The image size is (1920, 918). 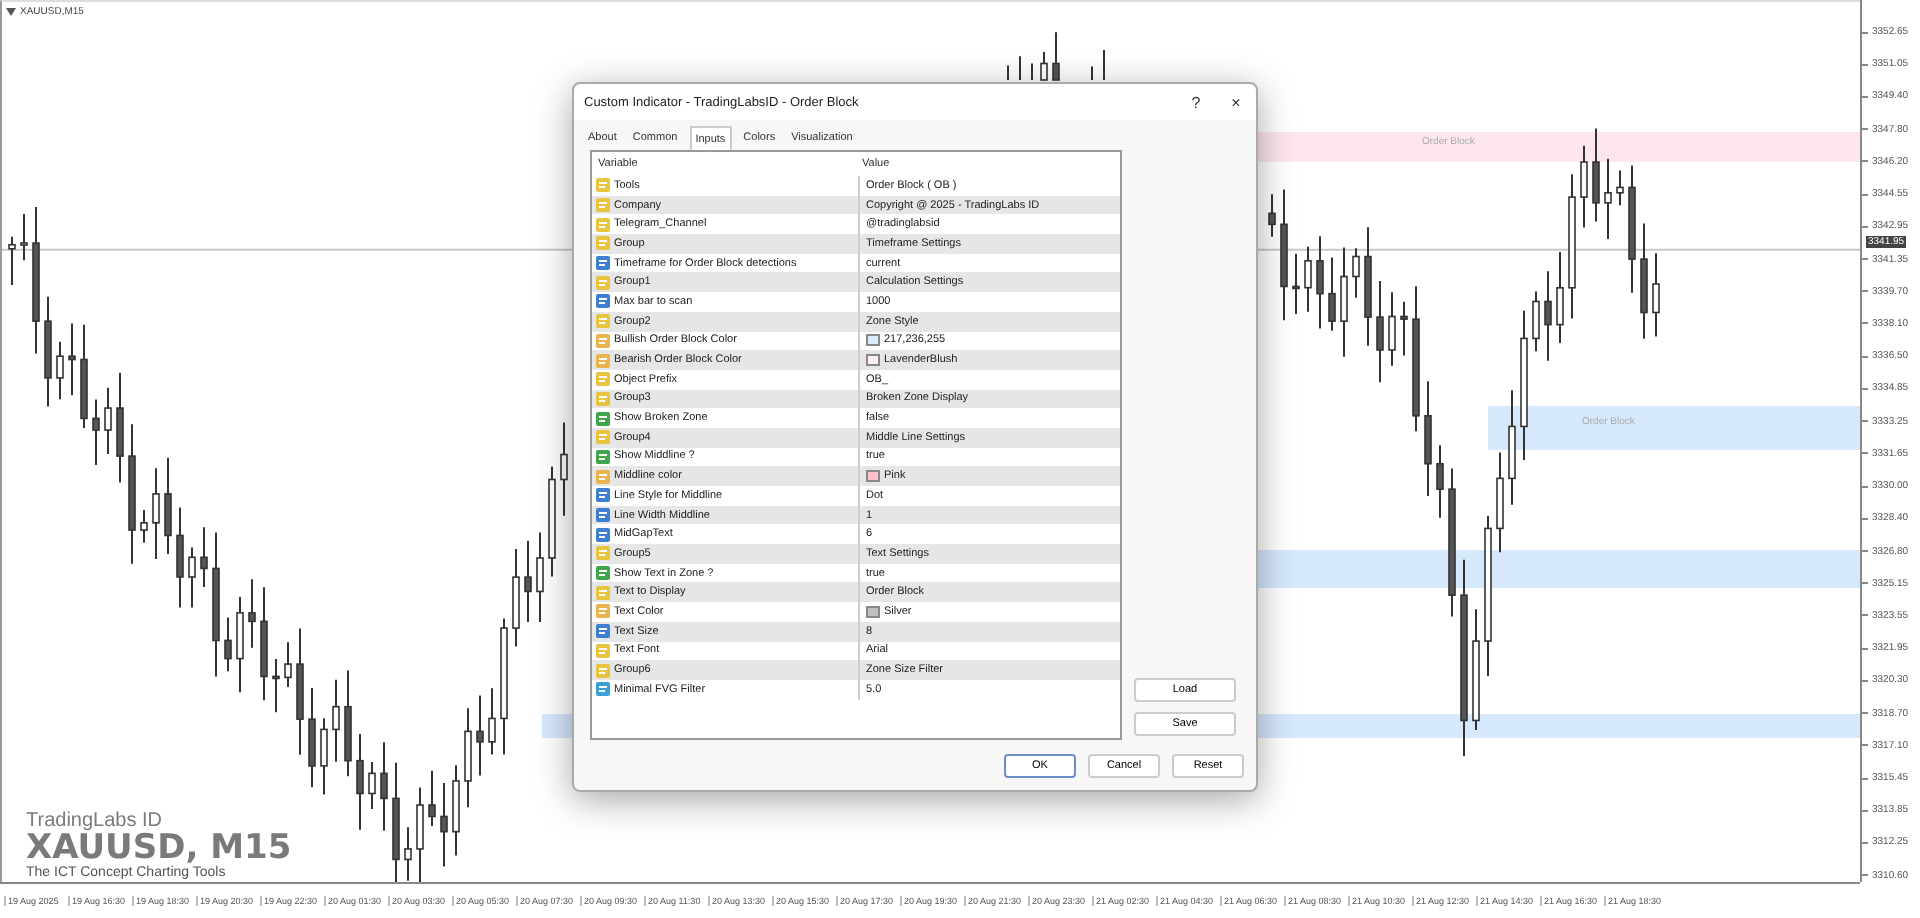 What do you see at coordinates (603, 689) in the screenshot?
I see `decimal-type-icon` at bounding box center [603, 689].